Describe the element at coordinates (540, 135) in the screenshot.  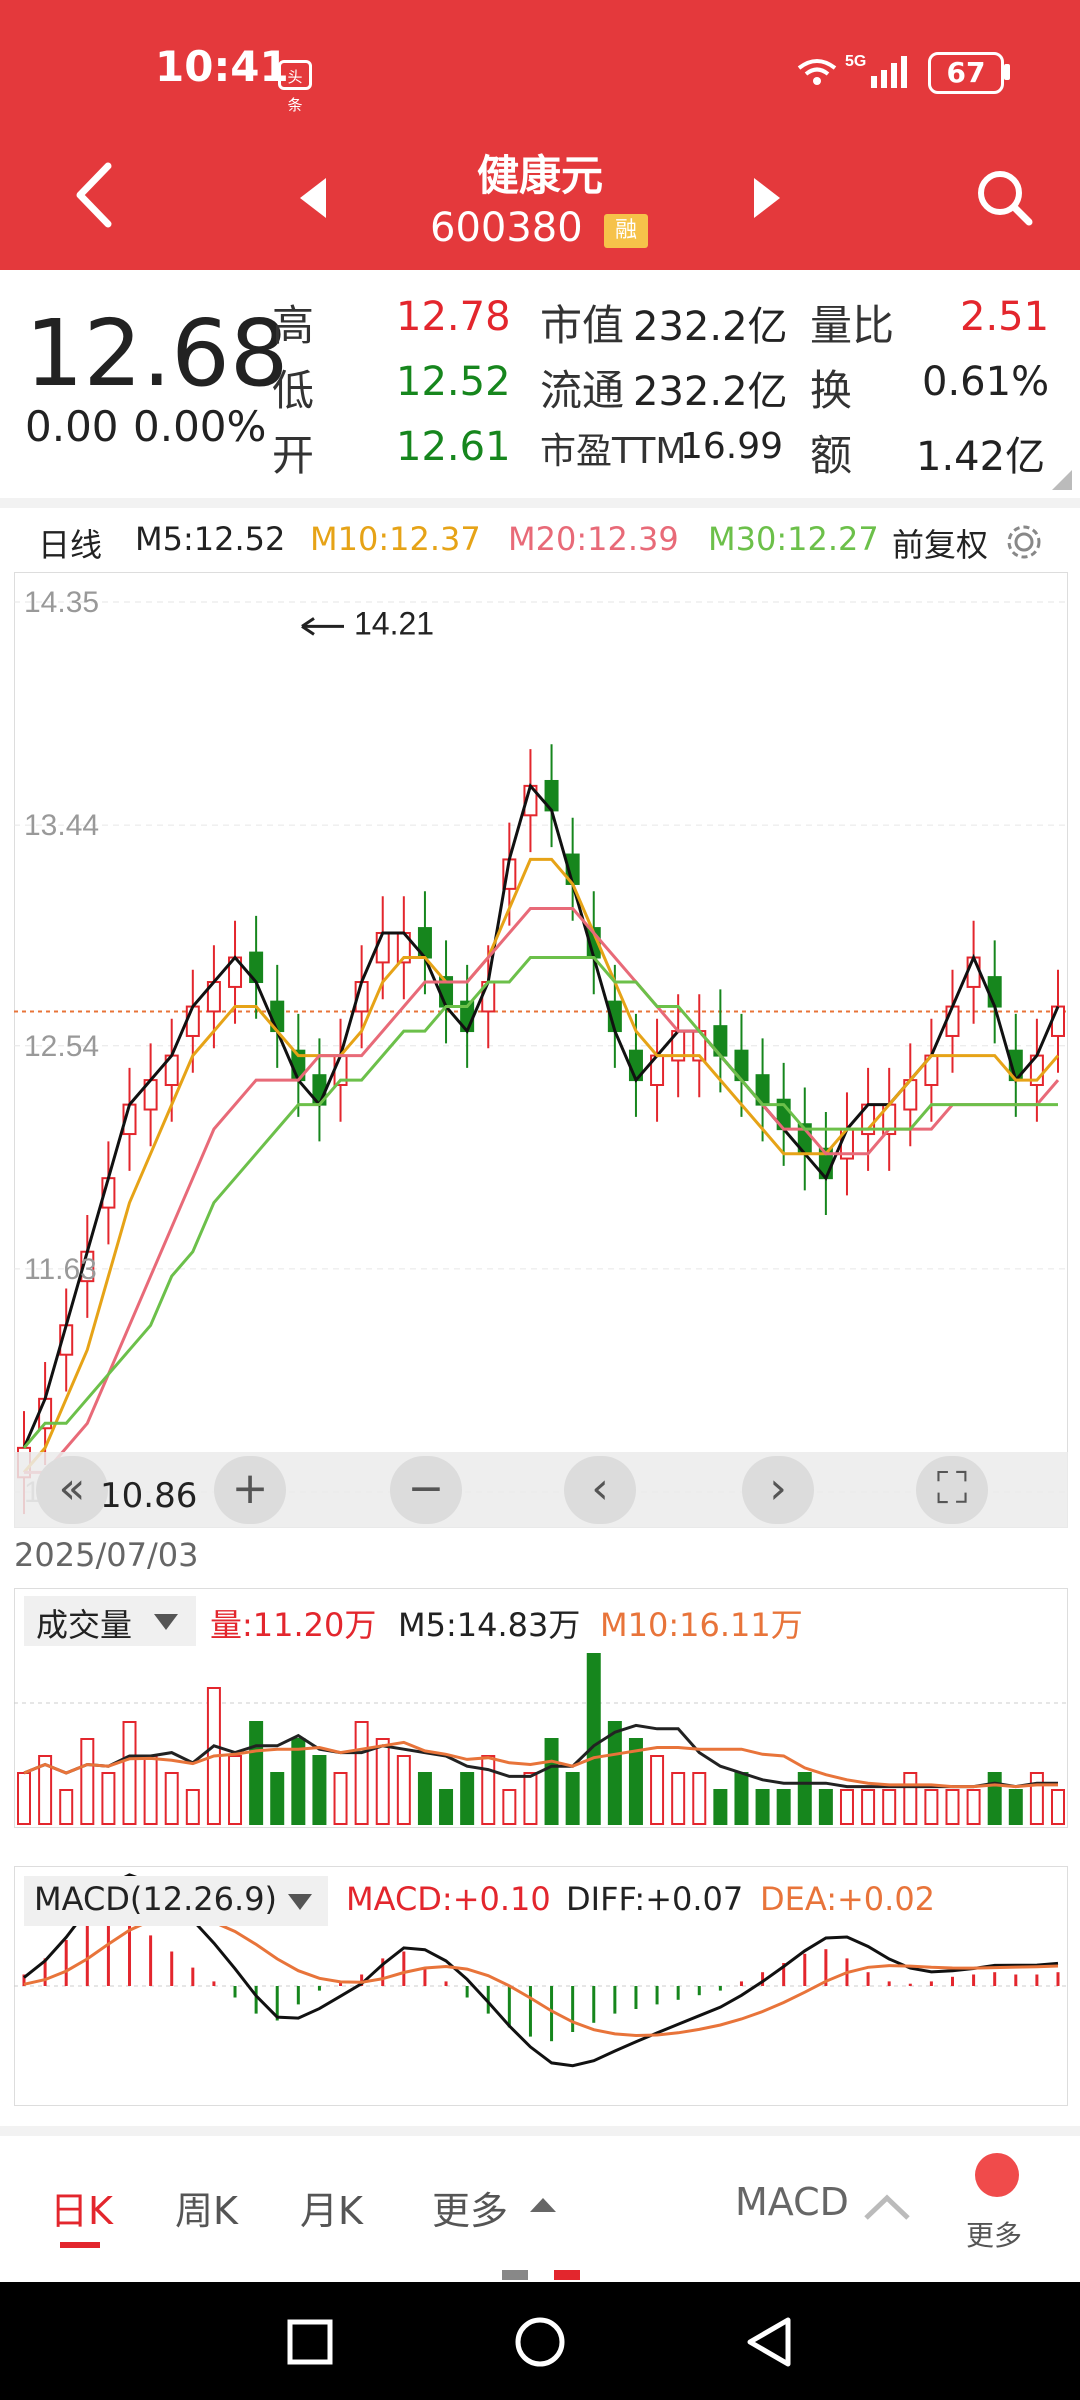
I see `top-header: 10:41 头条 5G 67 健康元 600380 融` at that location.